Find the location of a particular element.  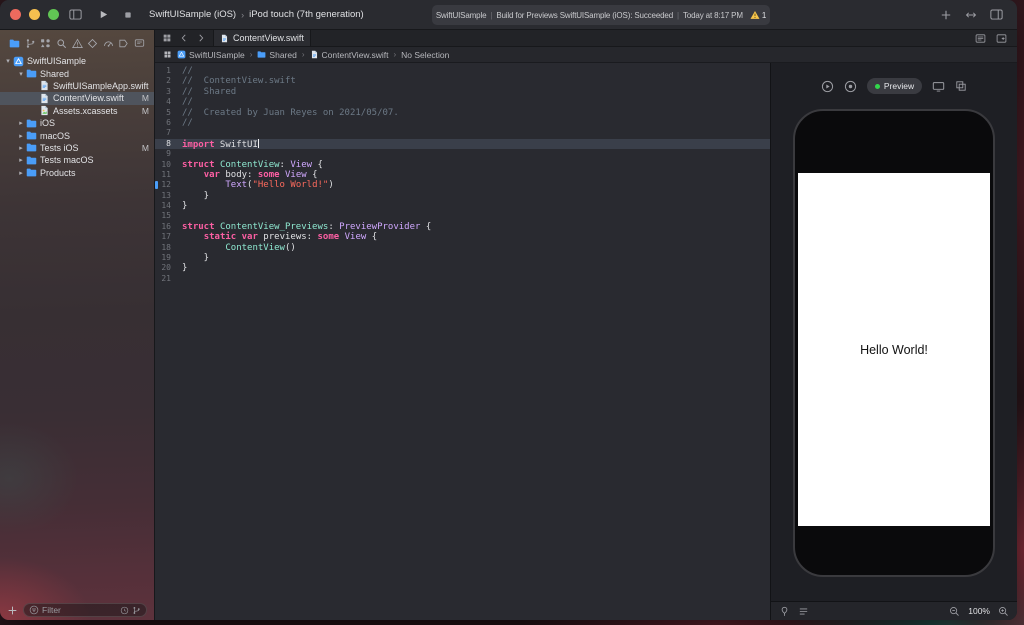

code-text: import SwiftUI is located at coordinates (220, 144).